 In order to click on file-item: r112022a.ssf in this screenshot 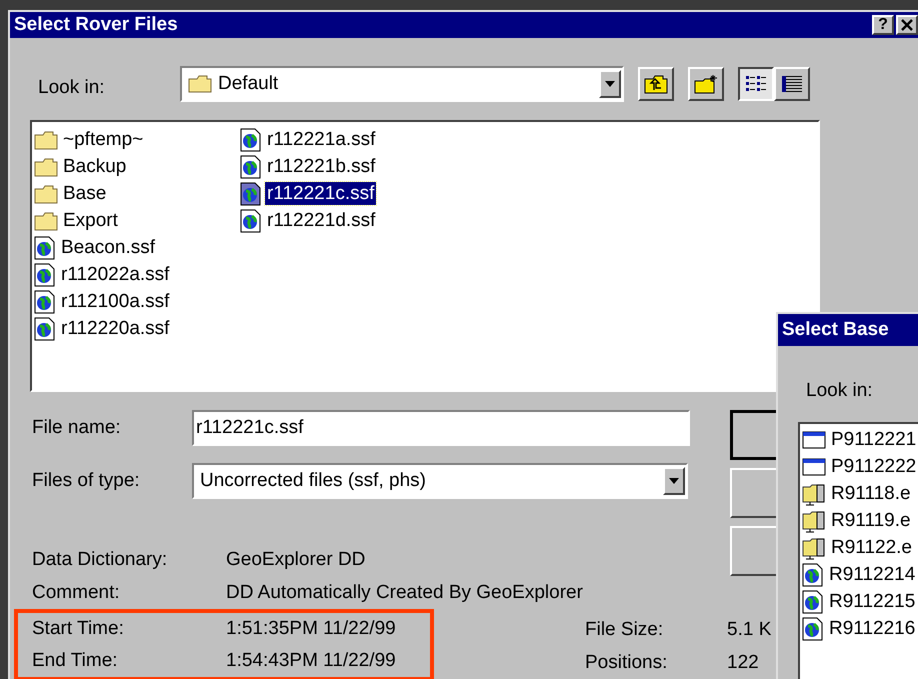, I will do `click(137, 274)`.